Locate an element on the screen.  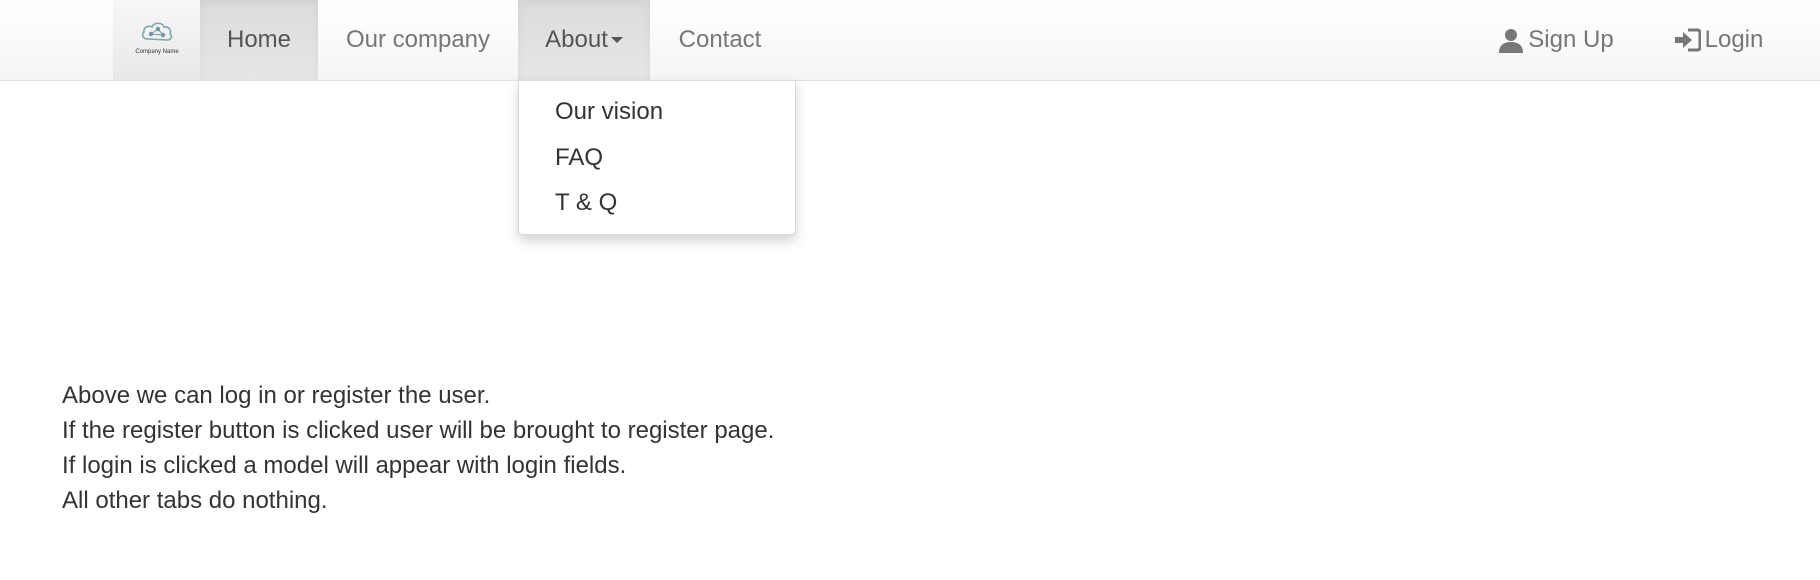
login-icon is located at coordinates (1687, 40).